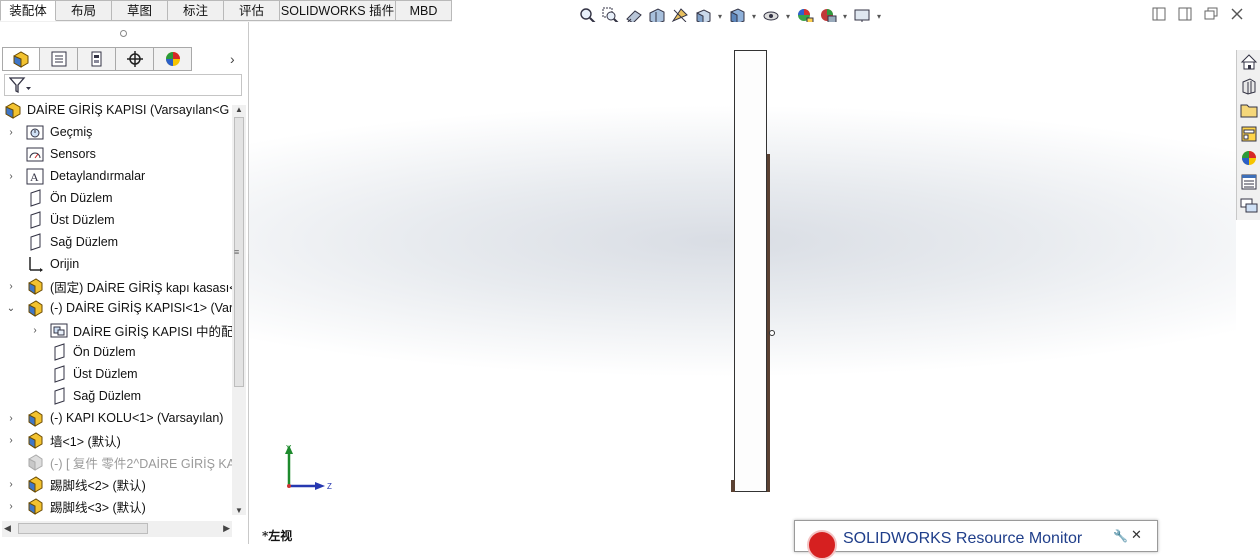 This screenshot has width=1260, height=560. Describe the element at coordinates (772, 333) in the screenshot. I see `door-handle-point` at that location.